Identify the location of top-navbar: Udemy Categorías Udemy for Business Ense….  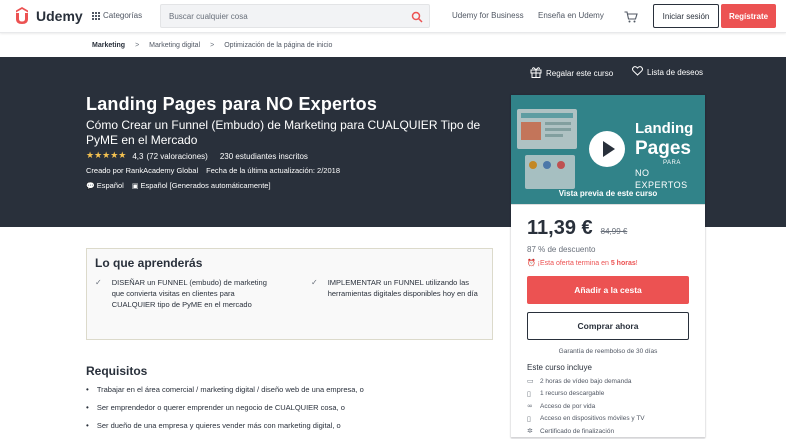
(393, 16).